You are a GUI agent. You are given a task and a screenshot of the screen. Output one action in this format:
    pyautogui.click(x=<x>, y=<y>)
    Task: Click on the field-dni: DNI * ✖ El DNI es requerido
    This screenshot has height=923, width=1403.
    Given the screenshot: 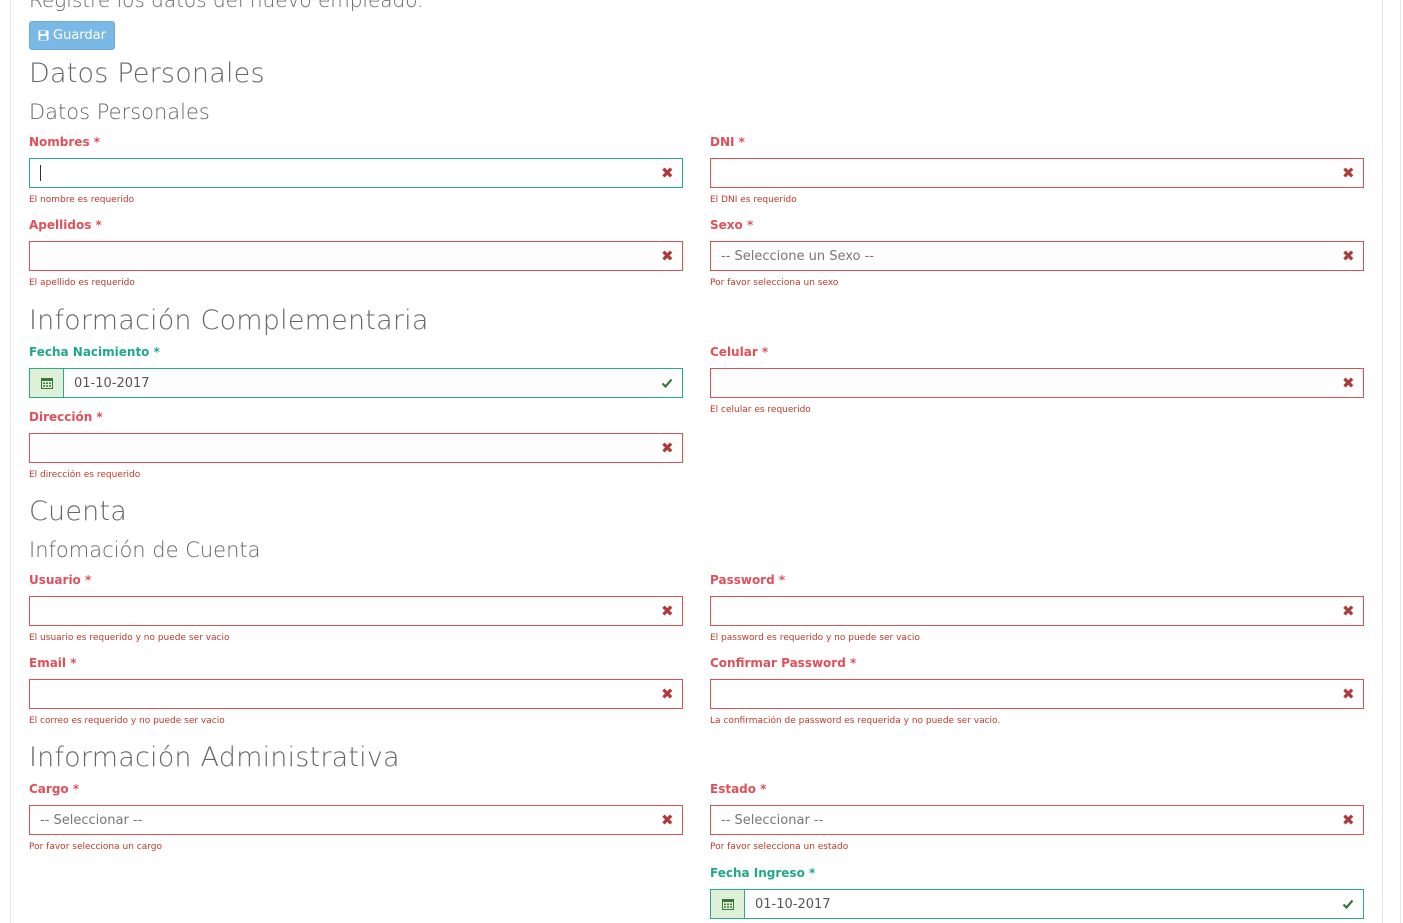 What is the action you would take?
    pyautogui.click(x=1037, y=170)
    